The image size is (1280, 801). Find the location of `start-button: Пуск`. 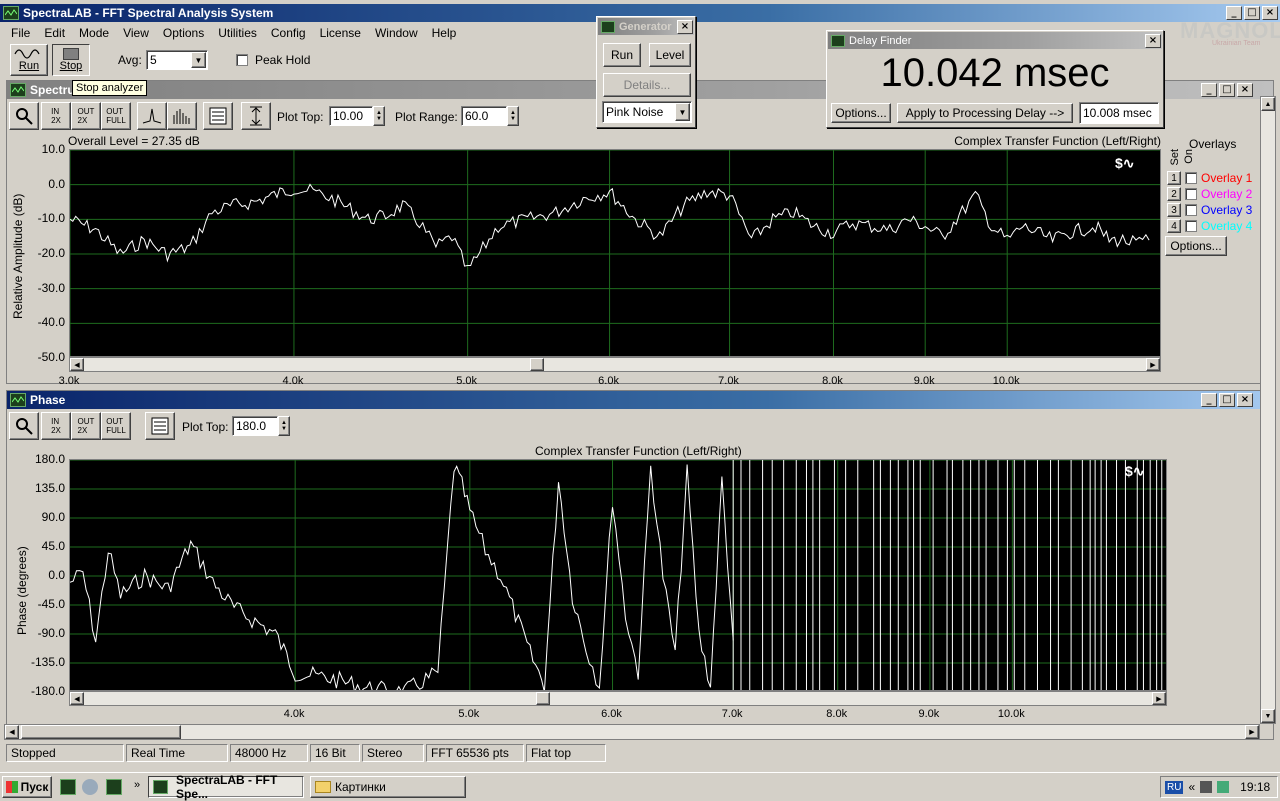

start-button: Пуск is located at coordinates (27, 787).